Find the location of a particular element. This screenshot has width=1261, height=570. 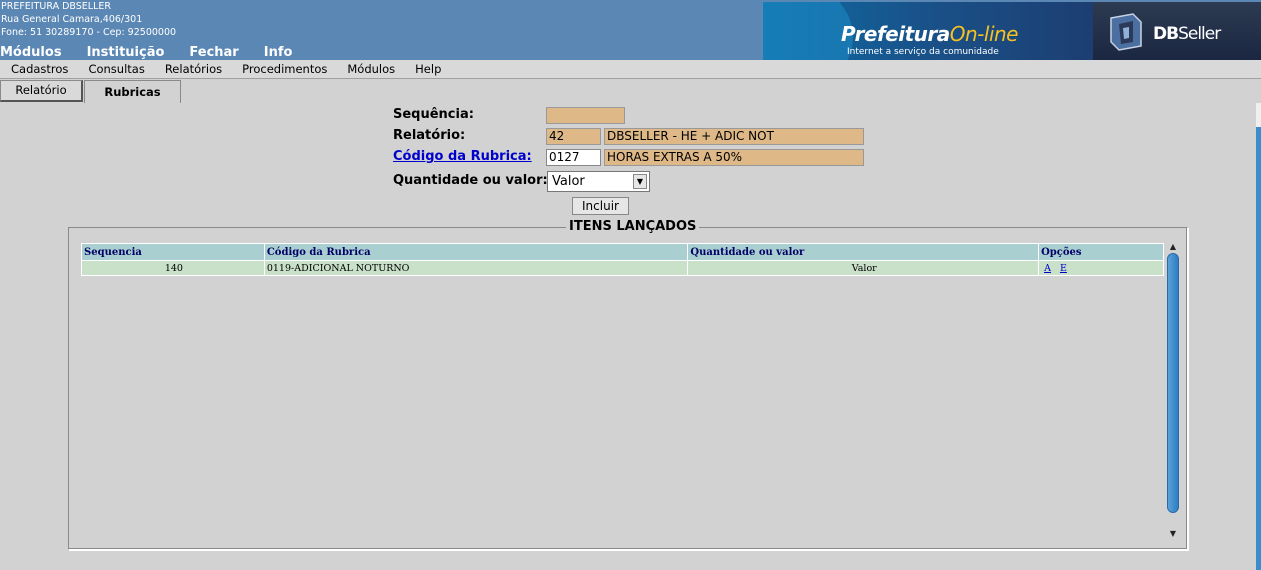

dbseller-logo-icon is located at coordinates (1126, 32).